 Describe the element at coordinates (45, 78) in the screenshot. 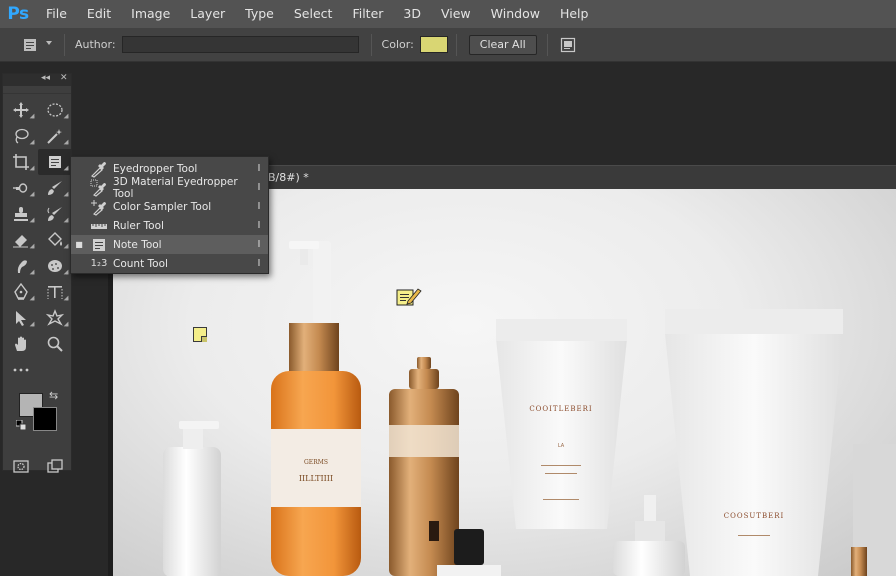

I see `collapse-icon: ◂◂` at that location.